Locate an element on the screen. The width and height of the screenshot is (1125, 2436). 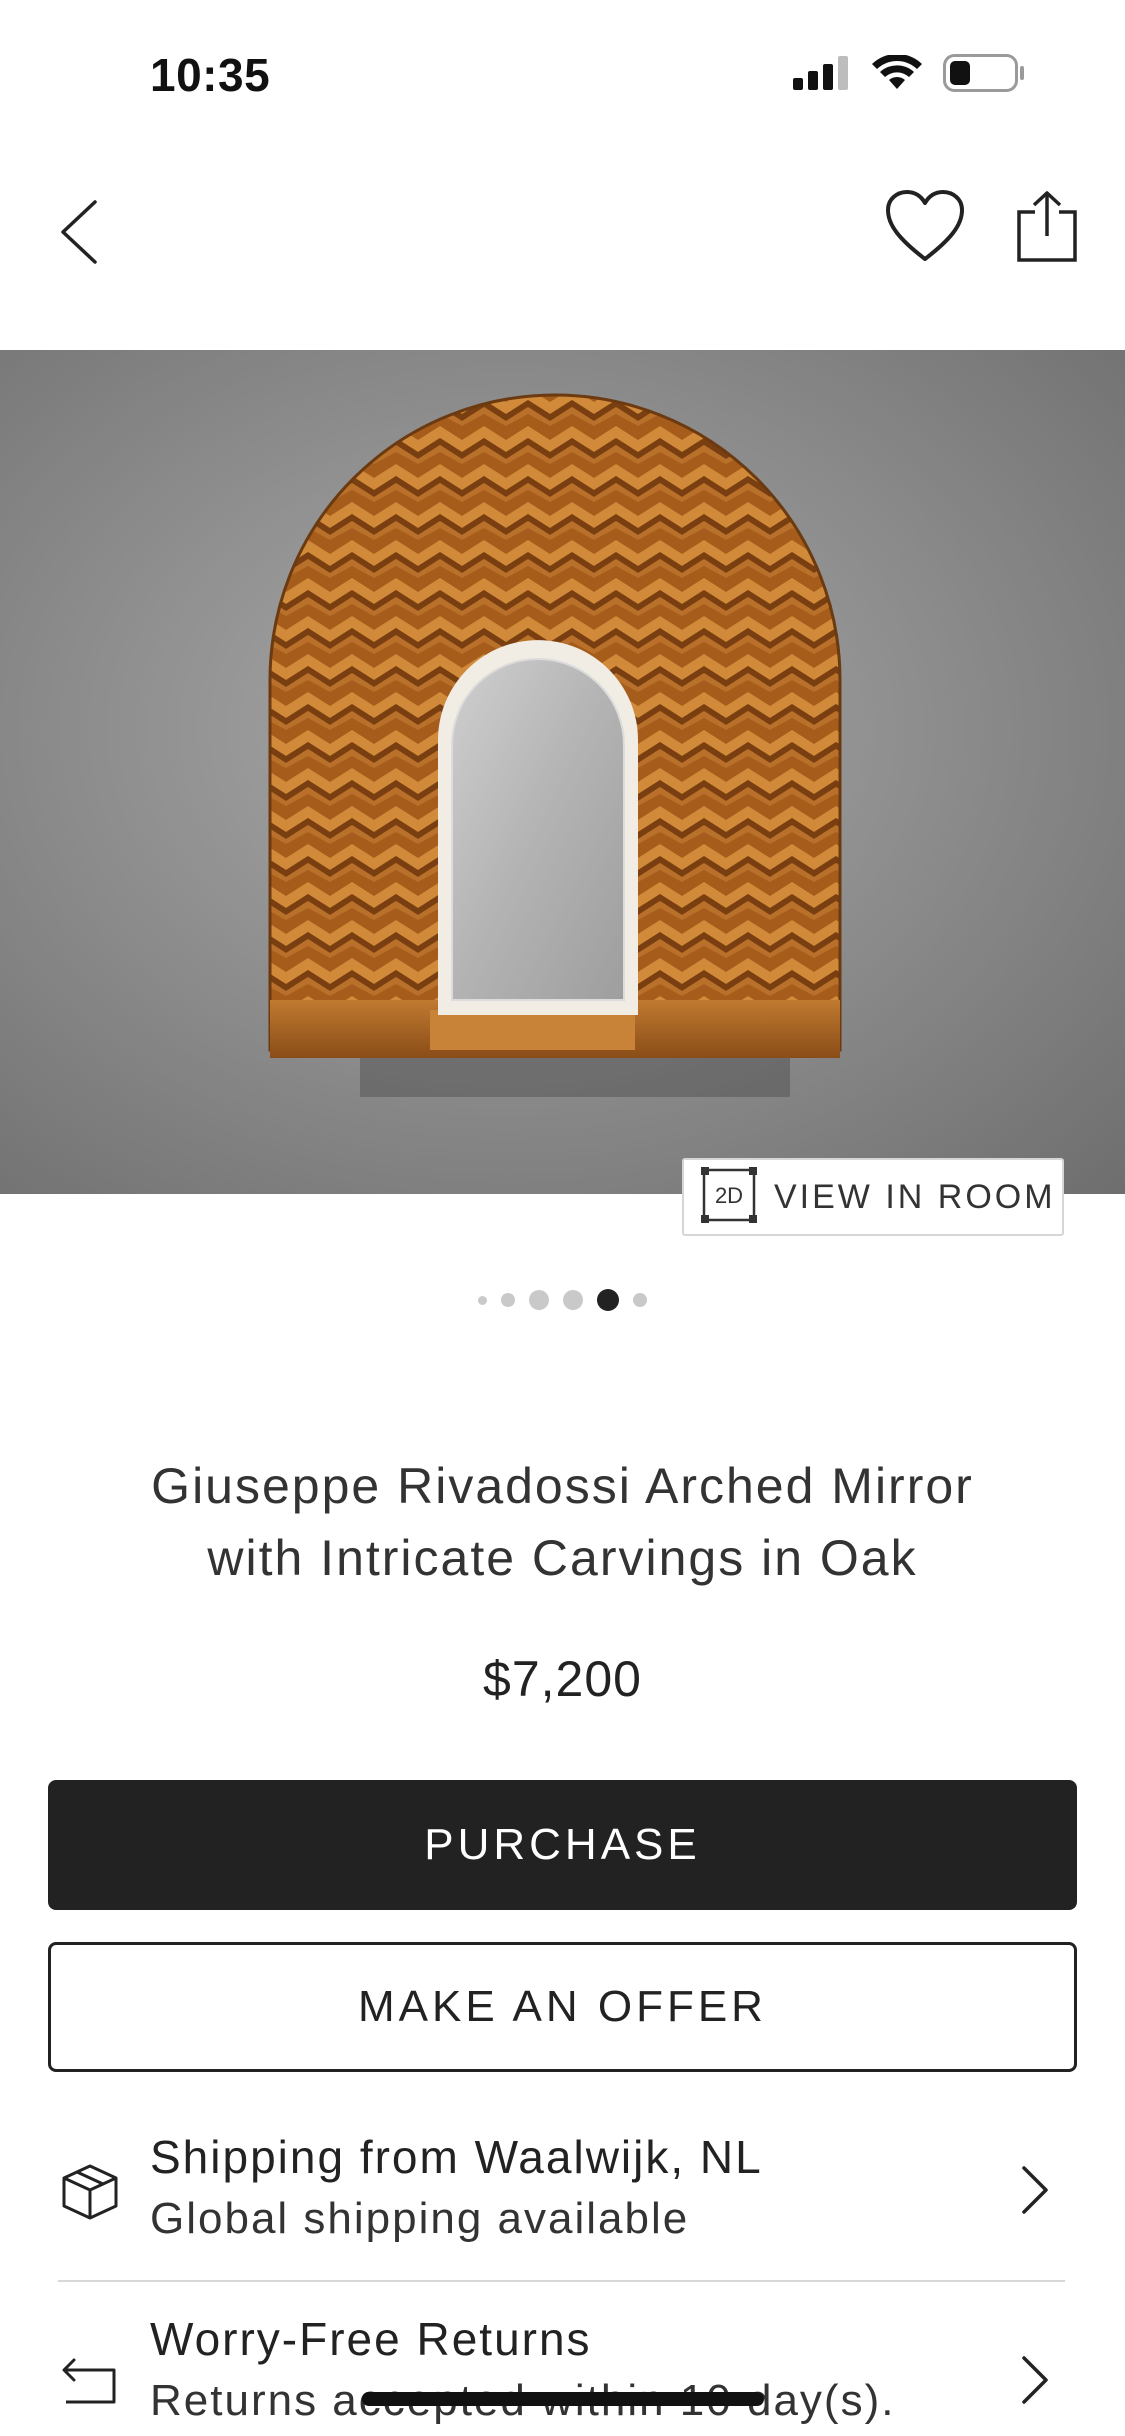
view-in-room-button: 2D VIEW IN ROOM is located at coordinates (873, 1197).